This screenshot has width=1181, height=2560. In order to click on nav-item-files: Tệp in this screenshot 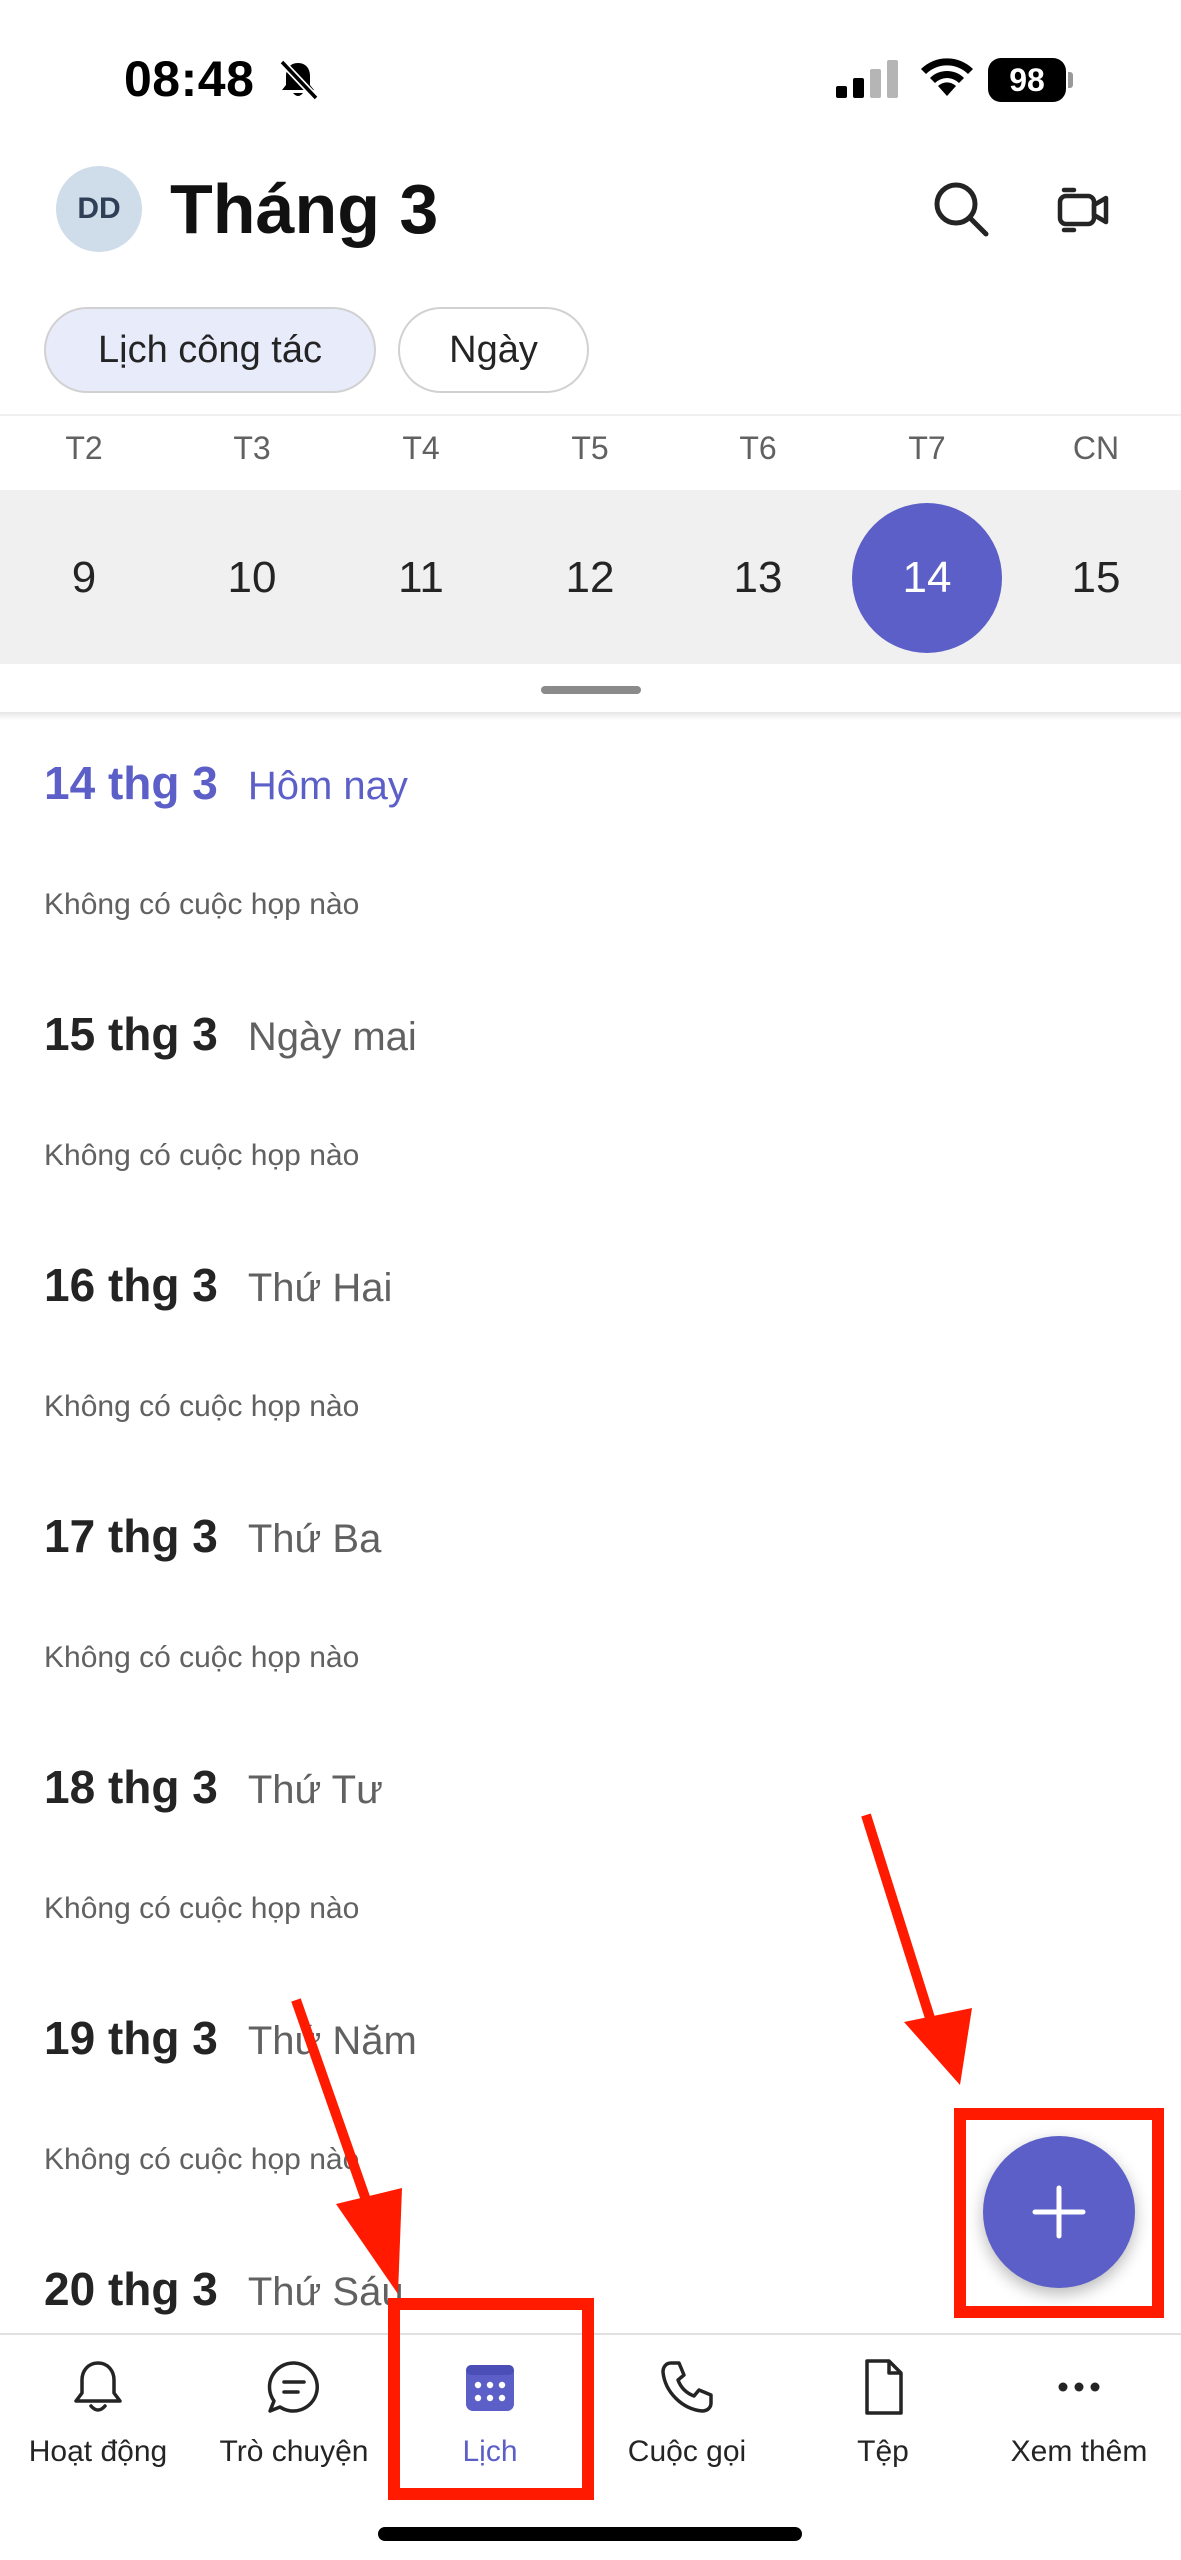, I will do `click(883, 2435)`.